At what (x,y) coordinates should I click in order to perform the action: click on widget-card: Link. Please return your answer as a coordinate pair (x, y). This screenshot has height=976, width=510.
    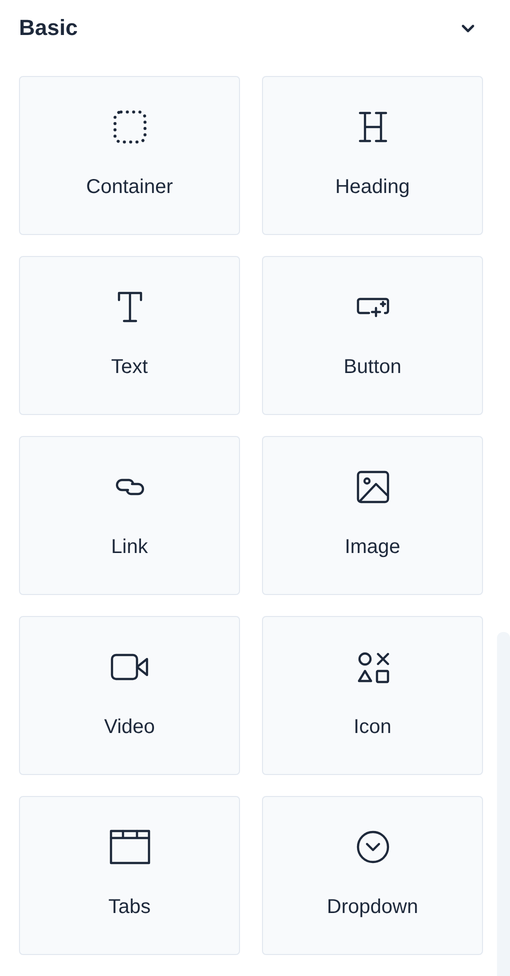
    Looking at the image, I should click on (129, 515).